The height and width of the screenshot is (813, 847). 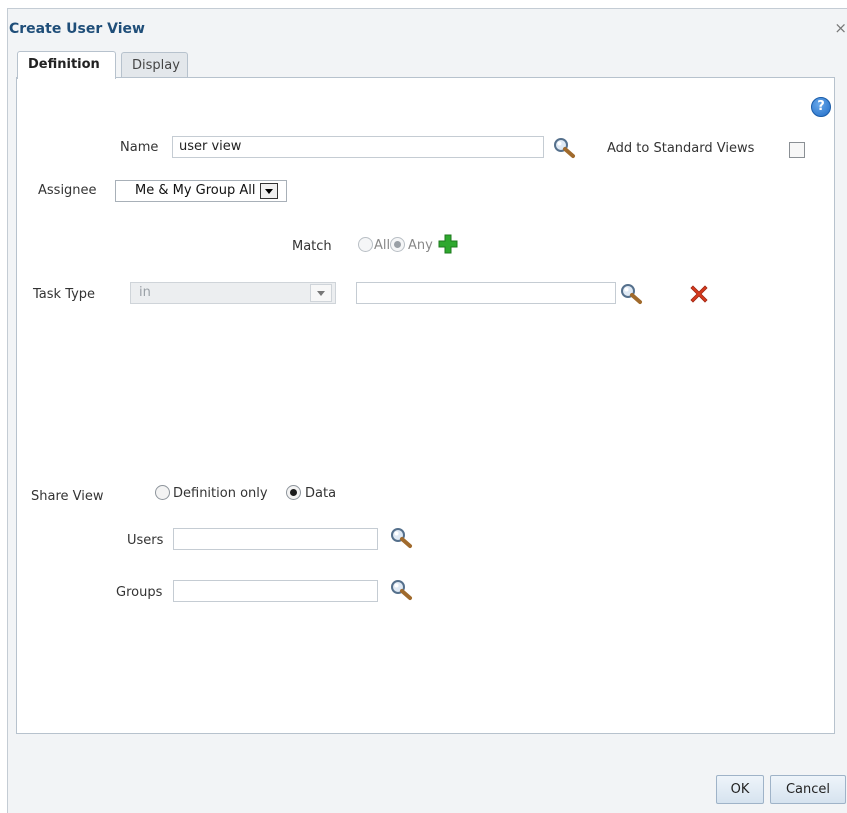 What do you see at coordinates (397, 244) in the screenshot?
I see `match-any-radio` at bounding box center [397, 244].